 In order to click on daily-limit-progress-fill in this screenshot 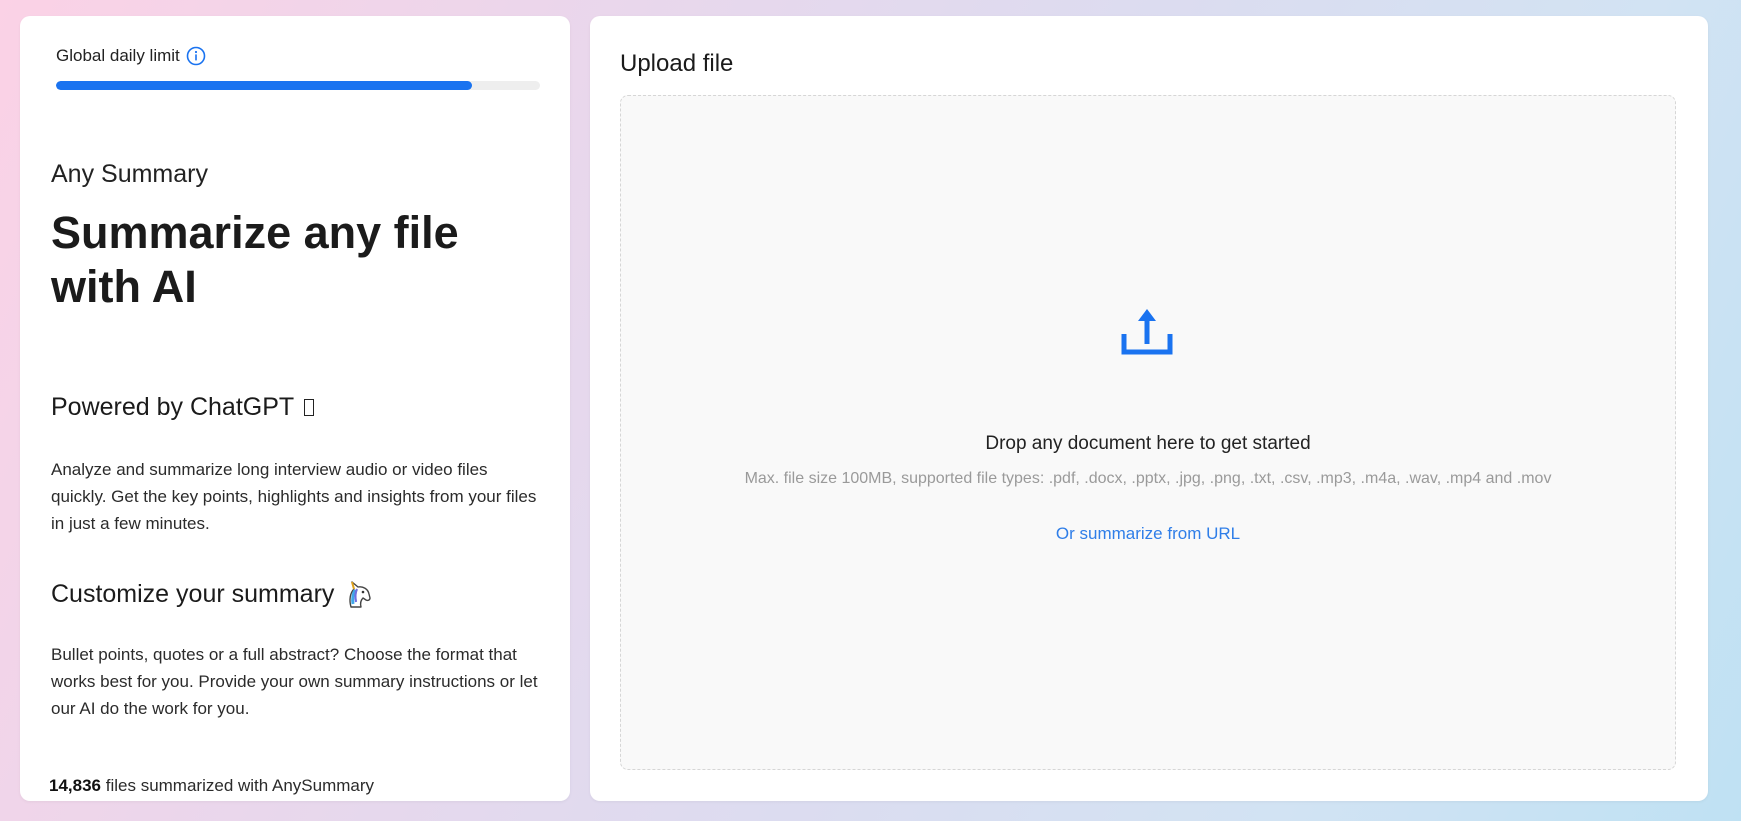, I will do `click(264, 85)`.